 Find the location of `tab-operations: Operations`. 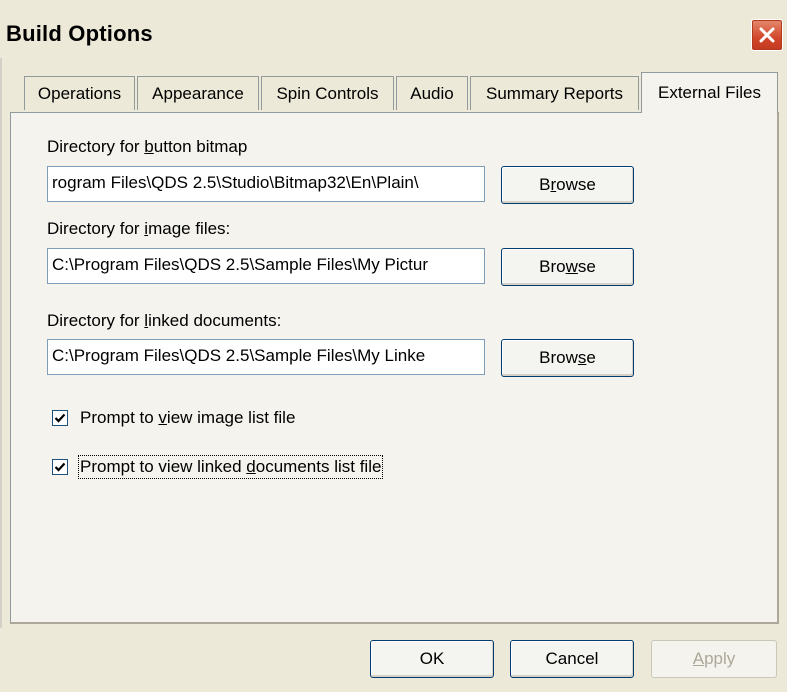

tab-operations: Operations is located at coordinates (79, 93).